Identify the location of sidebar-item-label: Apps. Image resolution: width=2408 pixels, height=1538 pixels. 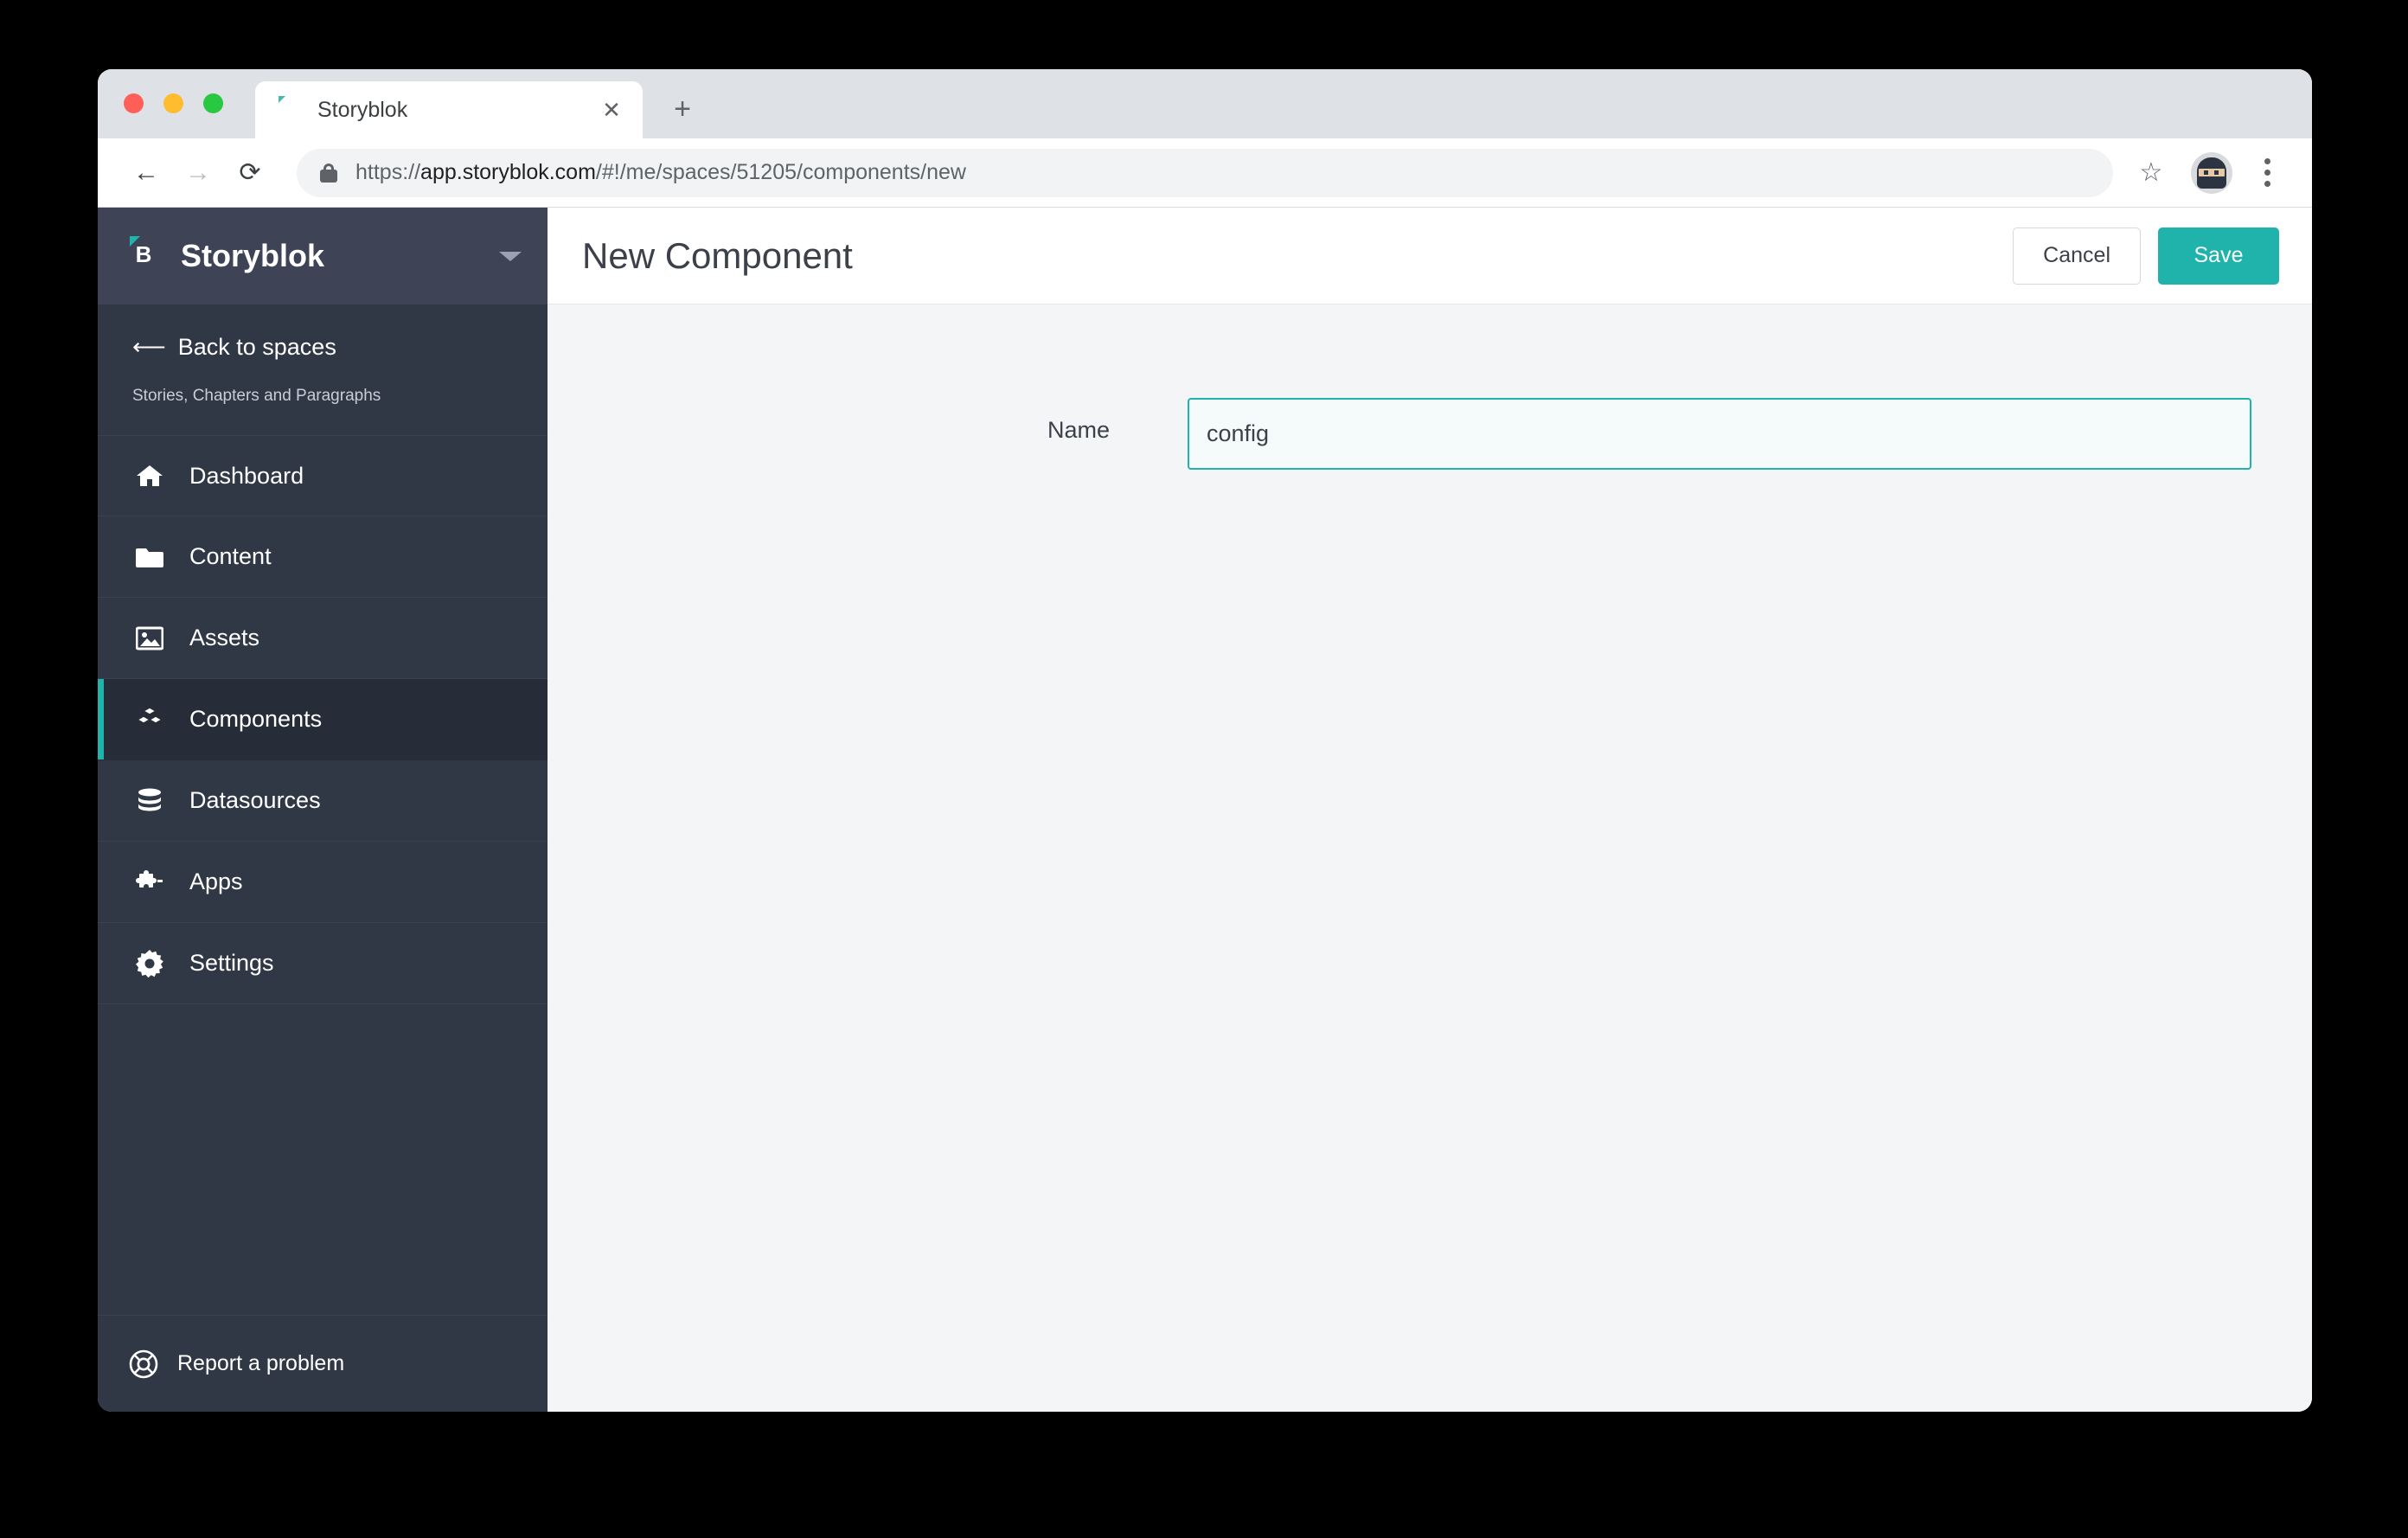
(216, 881).